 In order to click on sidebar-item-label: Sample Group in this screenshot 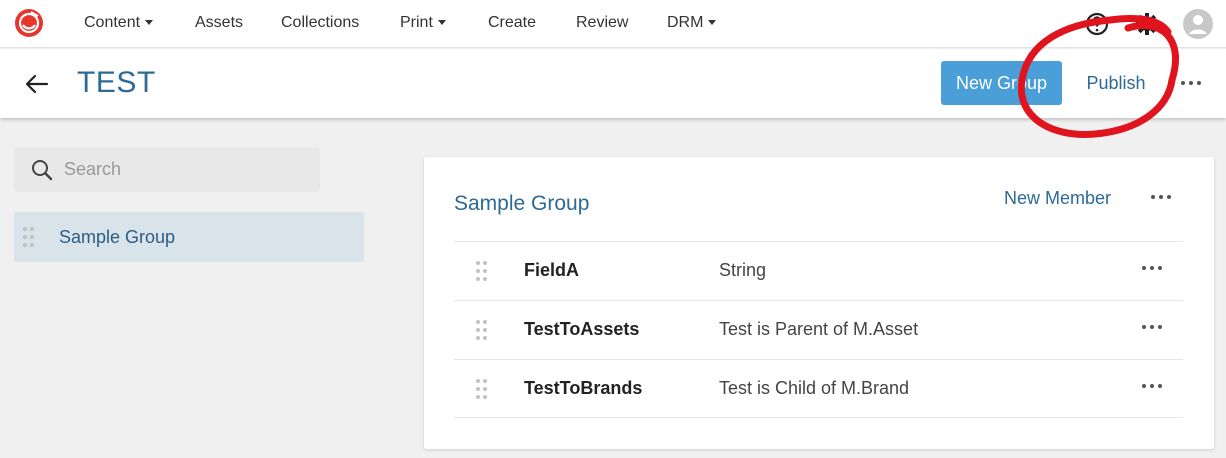, I will do `click(117, 237)`.